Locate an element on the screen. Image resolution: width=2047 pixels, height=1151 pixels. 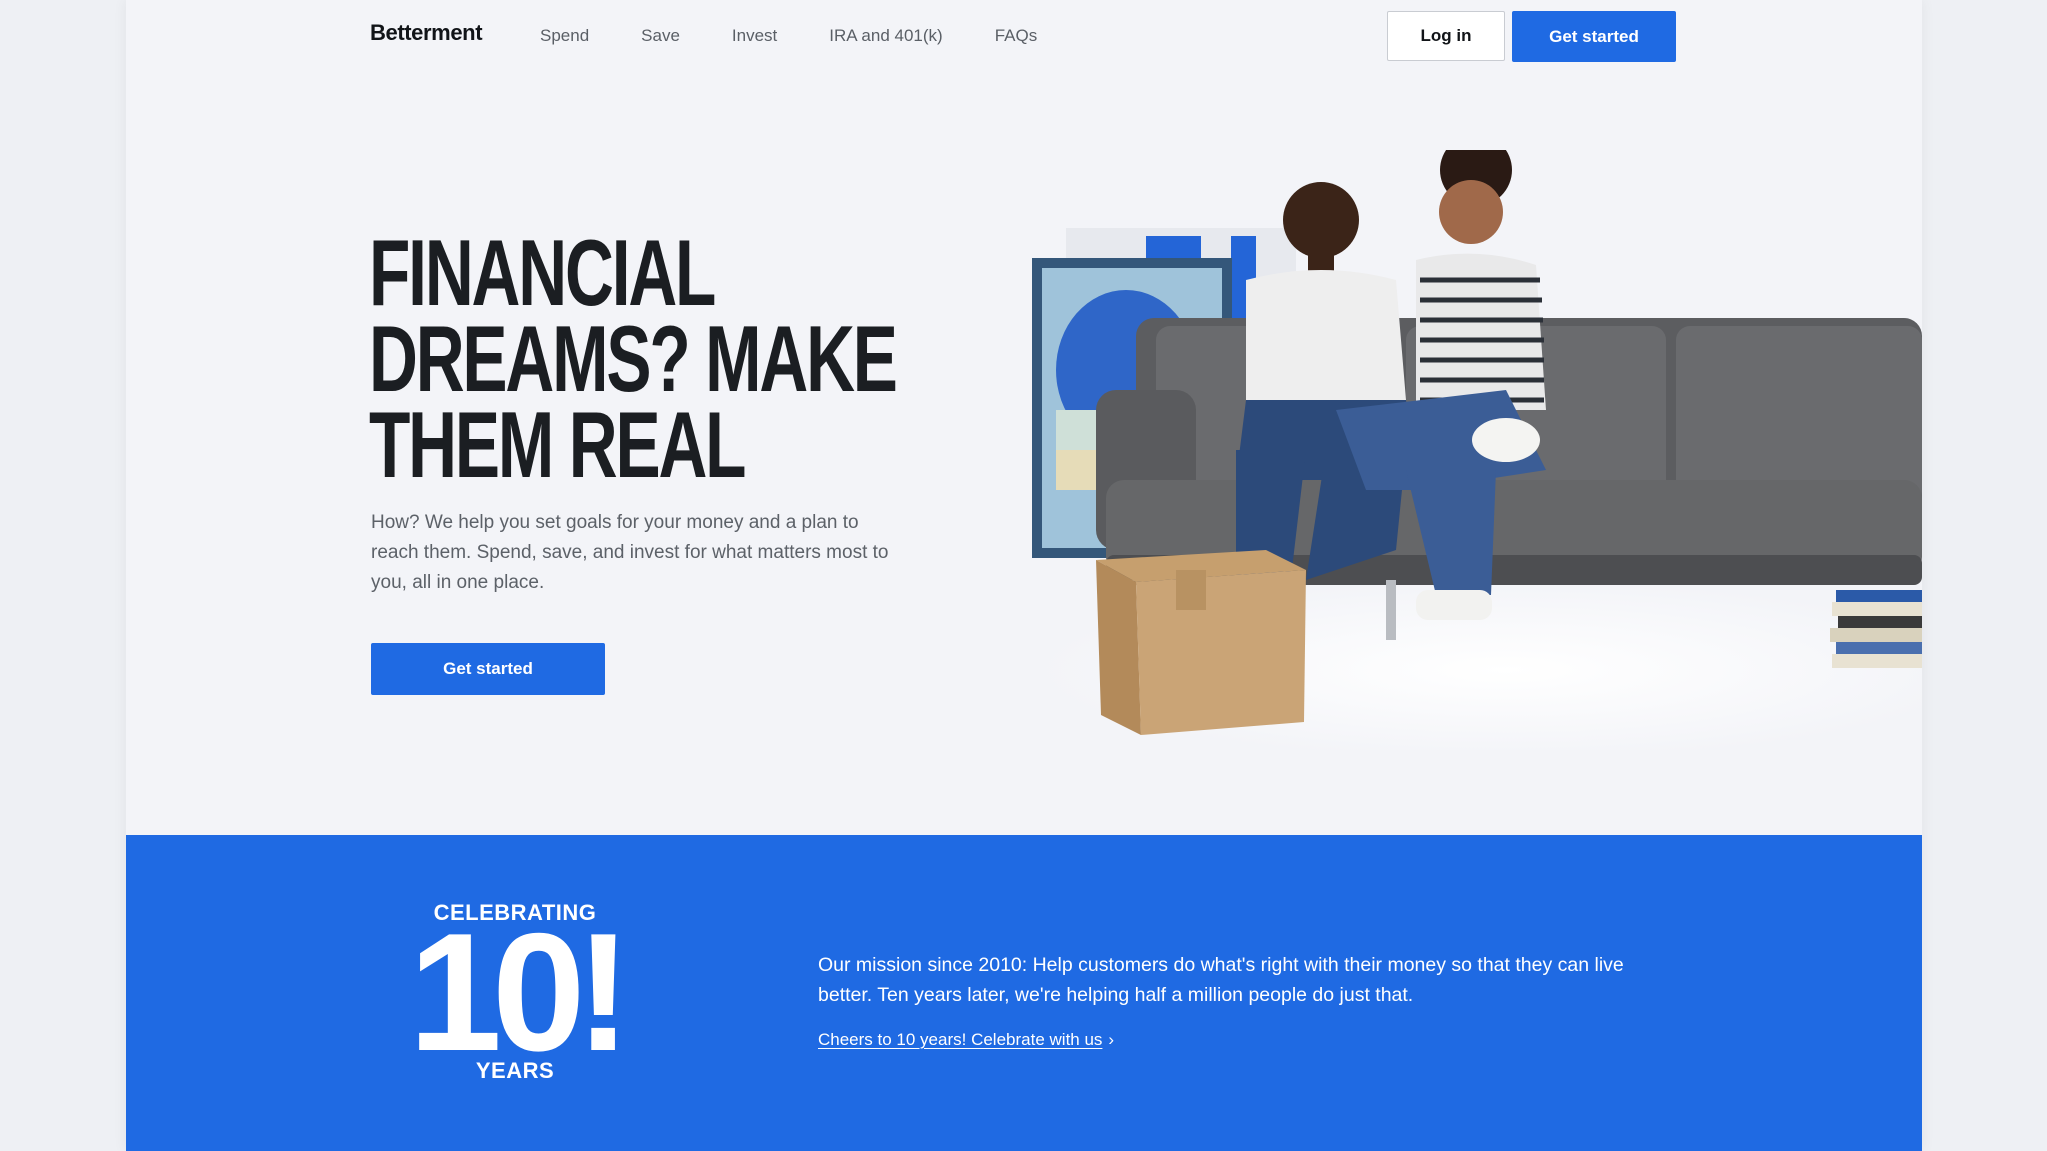
celebrate-link: Cheers to 10 years! Celebrate with us › is located at coordinates (966, 1040).